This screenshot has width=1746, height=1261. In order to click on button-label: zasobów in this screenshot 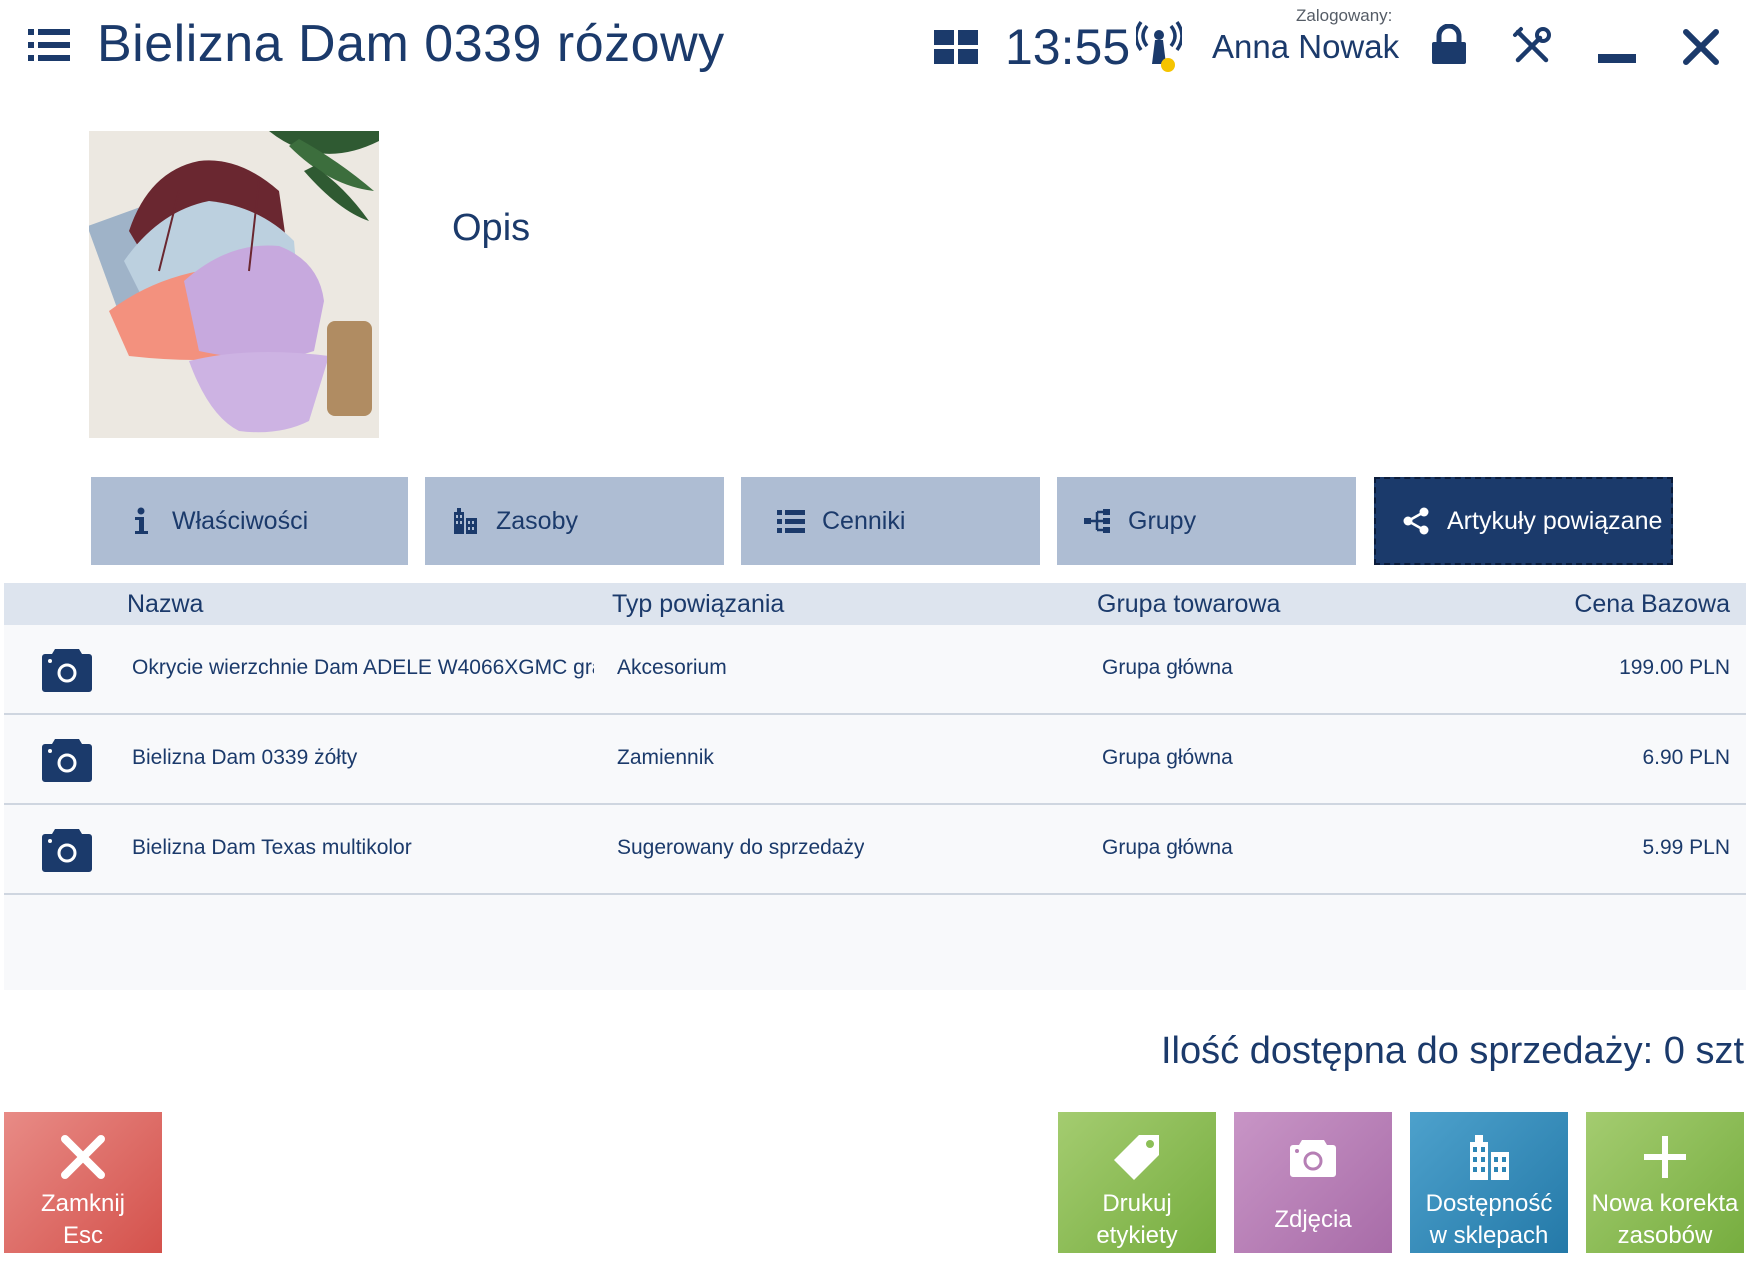, I will do `click(1665, 1235)`.